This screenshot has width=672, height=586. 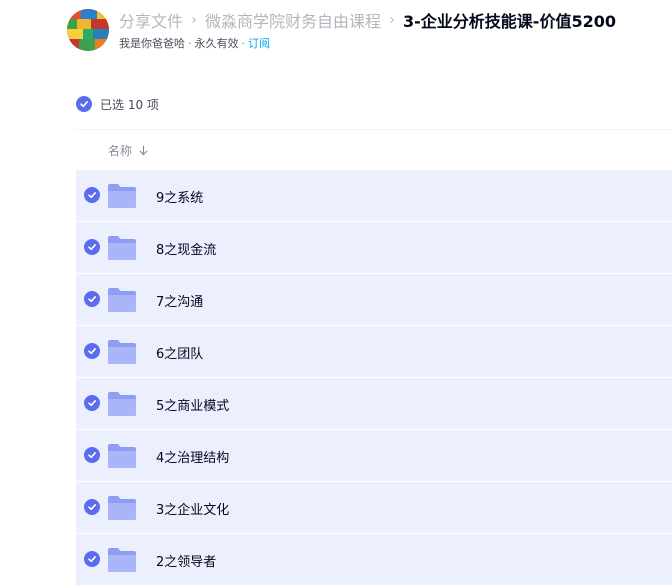 I want to click on list-item: 5之商业模式, so click(x=374, y=404).